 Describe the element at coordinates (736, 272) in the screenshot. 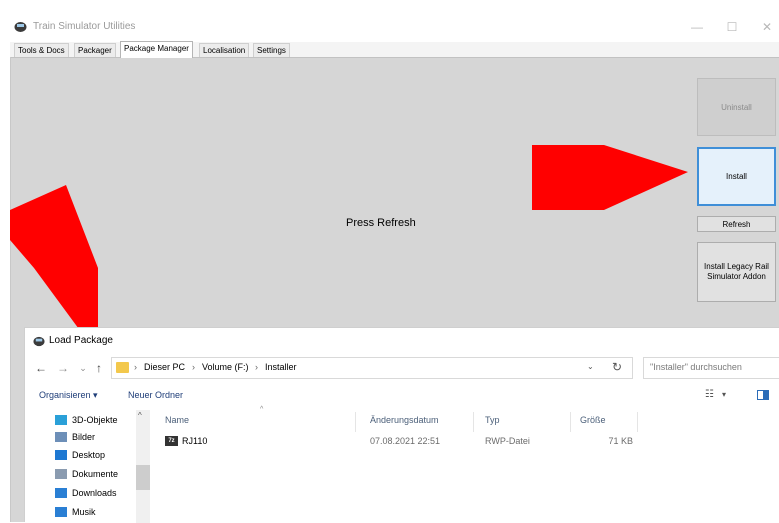

I see `install-legacy-addon-button: Install Legacy Rail Simulator Addon` at that location.